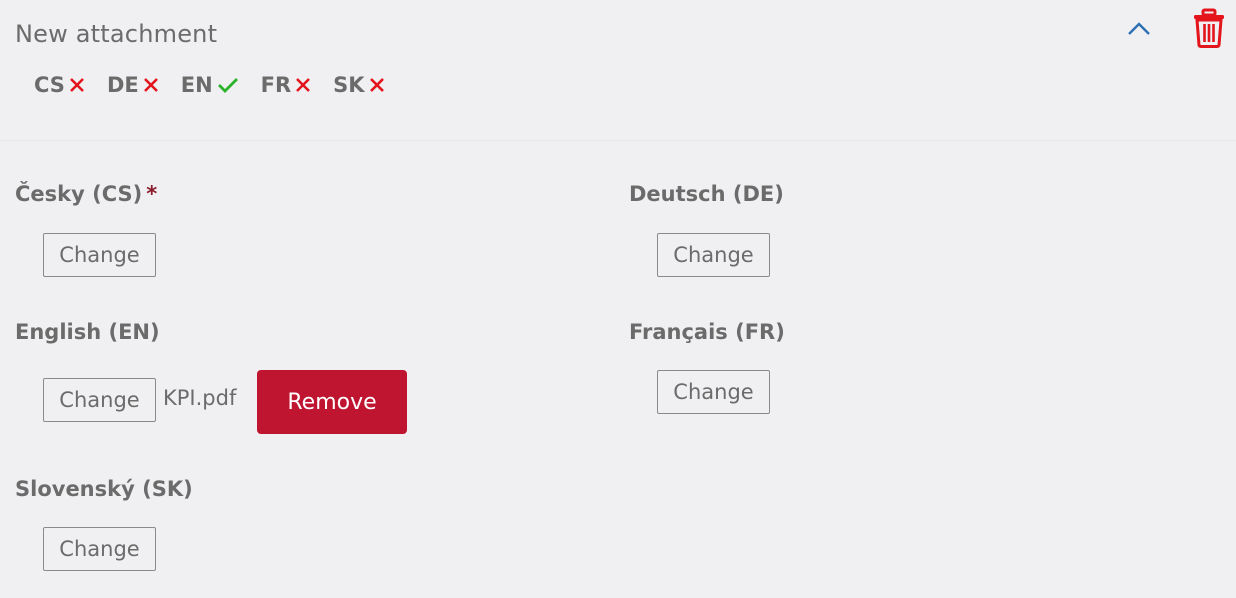  What do you see at coordinates (713, 255) in the screenshot?
I see `change-button-de: Change` at bounding box center [713, 255].